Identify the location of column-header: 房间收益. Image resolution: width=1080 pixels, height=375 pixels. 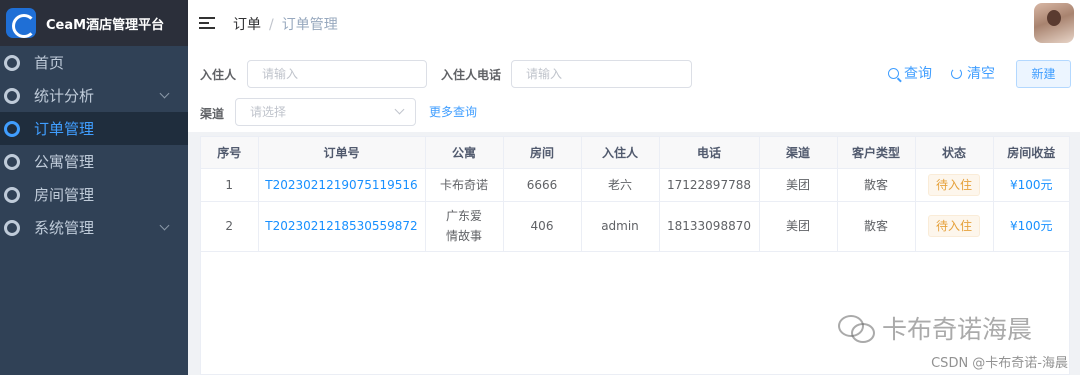
(1031, 153).